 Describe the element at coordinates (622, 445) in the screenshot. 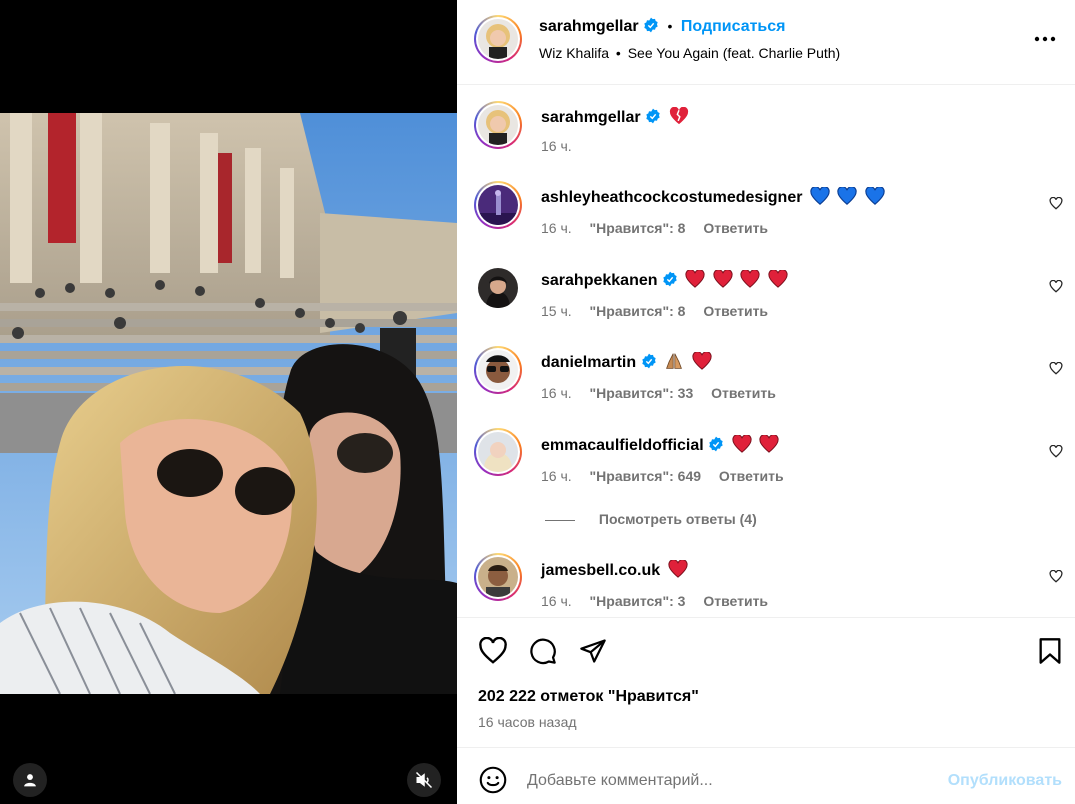

I see `comment-username: emmacaulfieldofficial` at that location.